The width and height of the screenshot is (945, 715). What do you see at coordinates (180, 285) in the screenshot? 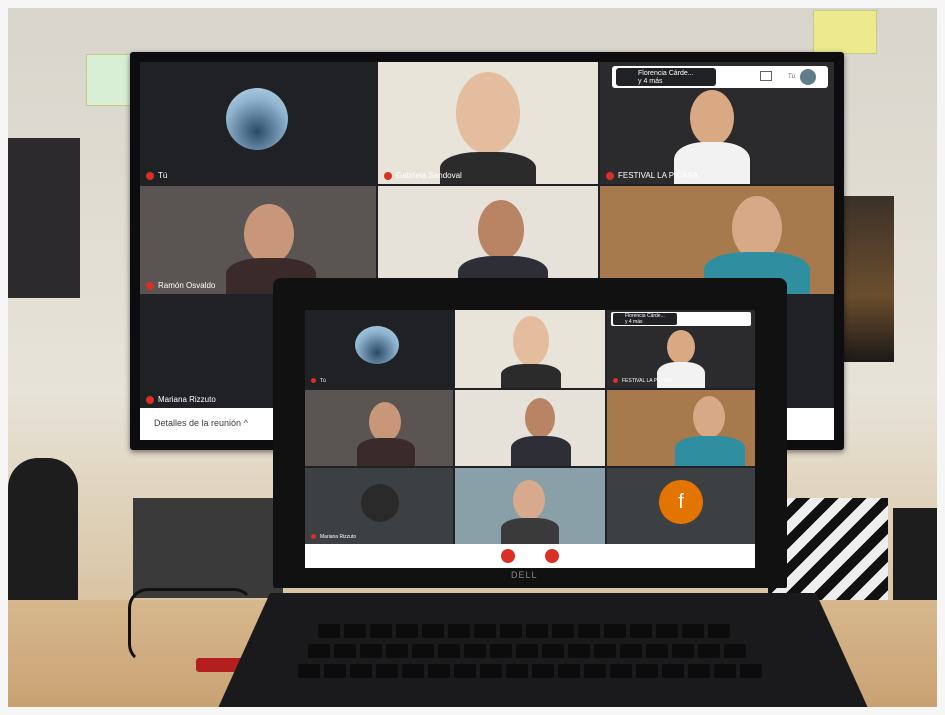
I see `participant-name: Ramón Osvaldo` at bounding box center [180, 285].